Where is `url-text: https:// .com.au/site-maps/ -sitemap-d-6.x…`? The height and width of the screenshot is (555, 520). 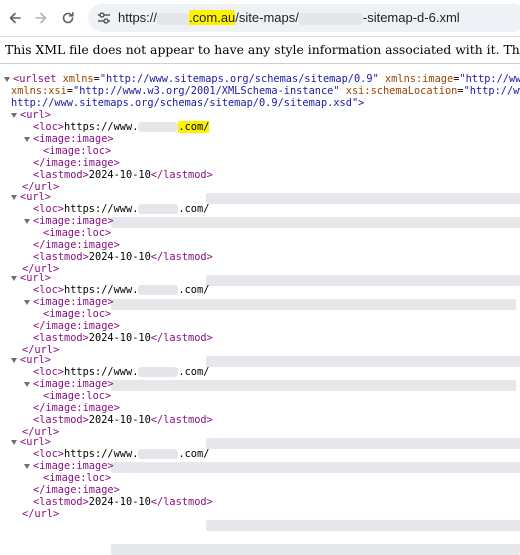 url-text: https:// .com.au/site-maps/ -sitemap-d-6.x… is located at coordinates (289, 17).